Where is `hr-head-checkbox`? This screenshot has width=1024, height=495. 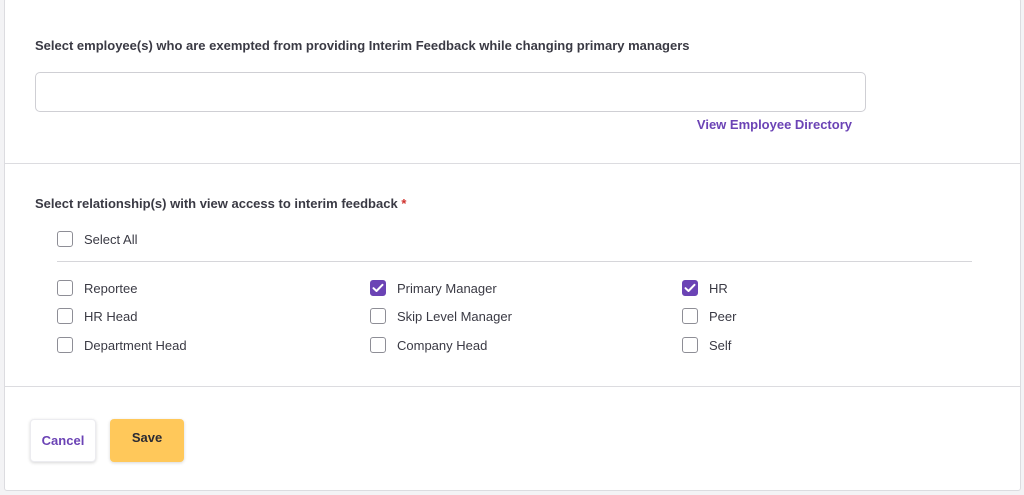
hr-head-checkbox is located at coordinates (65, 316).